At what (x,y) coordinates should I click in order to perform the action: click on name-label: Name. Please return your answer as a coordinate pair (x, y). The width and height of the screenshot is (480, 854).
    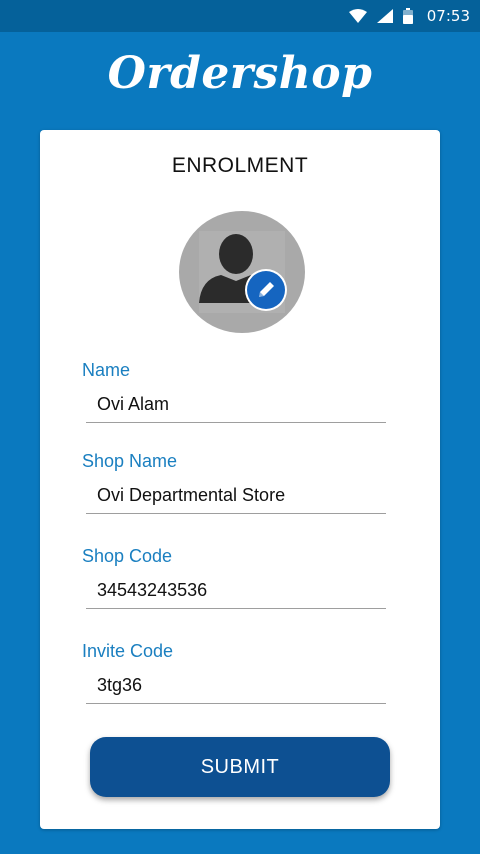
    Looking at the image, I should click on (106, 370).